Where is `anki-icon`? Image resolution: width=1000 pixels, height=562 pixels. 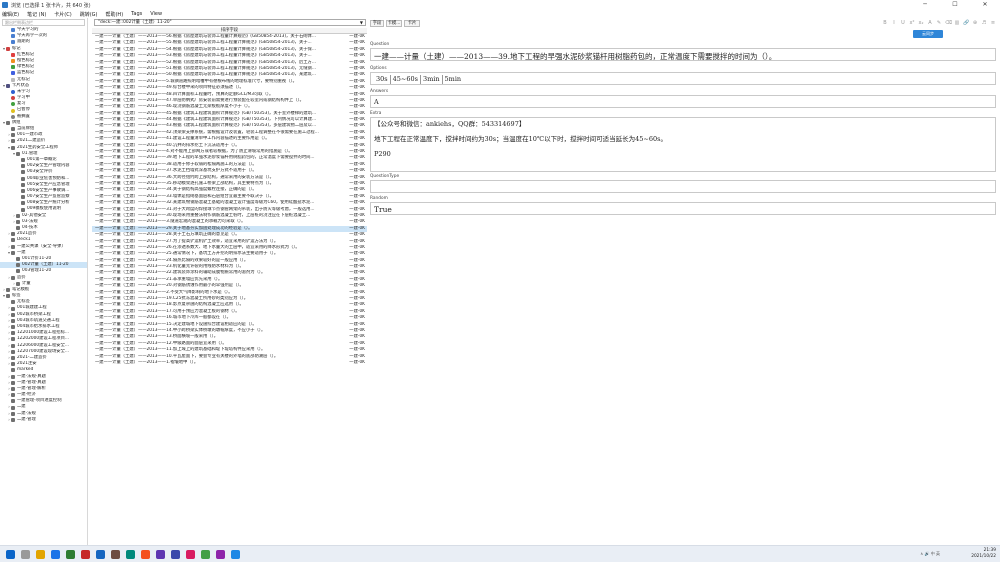 anki-icon is located at coordinates (235, 554).